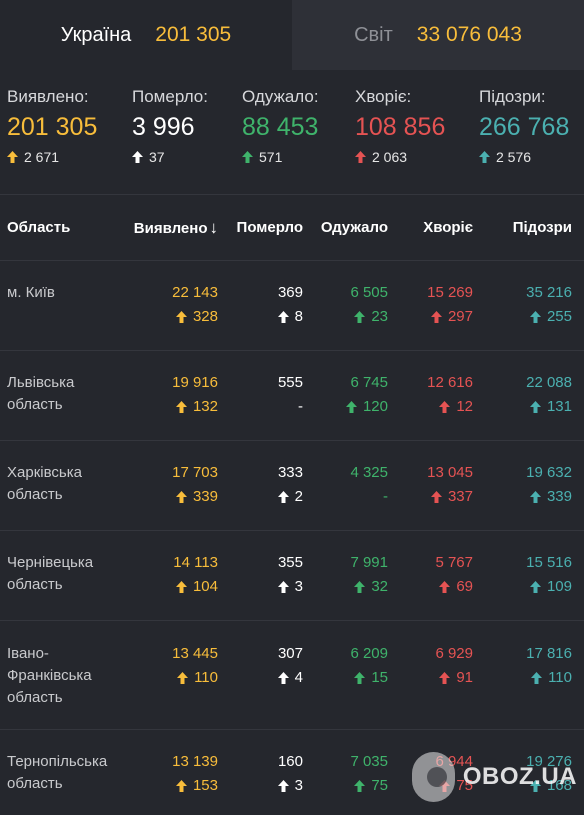  Describe the element at coordinates (390, 157) in the screenshot. I see `stat-sick-delta-value: 2 063` at that location.